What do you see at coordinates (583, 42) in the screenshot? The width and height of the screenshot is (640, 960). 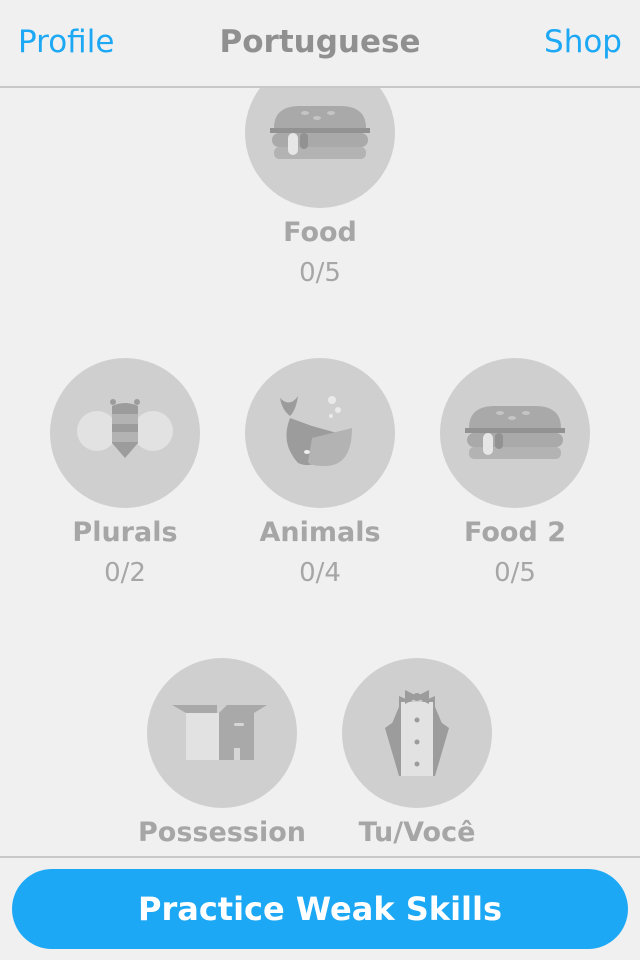 I see `shop-link: Shop` at bounding box center [583, 42].